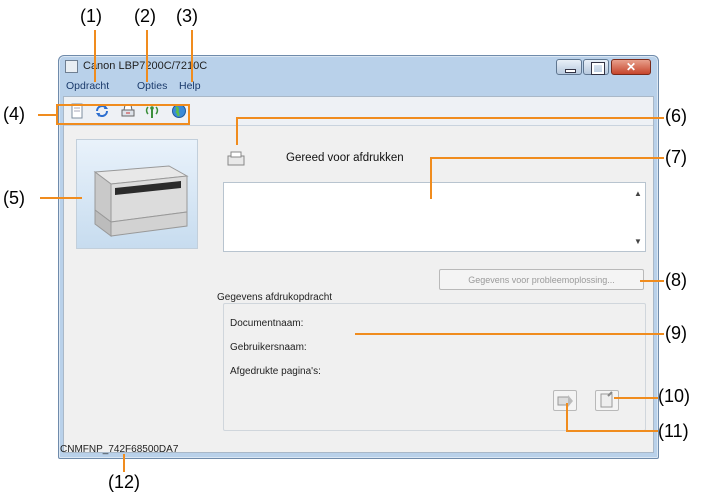 The image size is (708, 501). What do you see at coordinates (236, 159) in the screenshot?
I see `status-printer-icon` at bounding box center [236, 159].